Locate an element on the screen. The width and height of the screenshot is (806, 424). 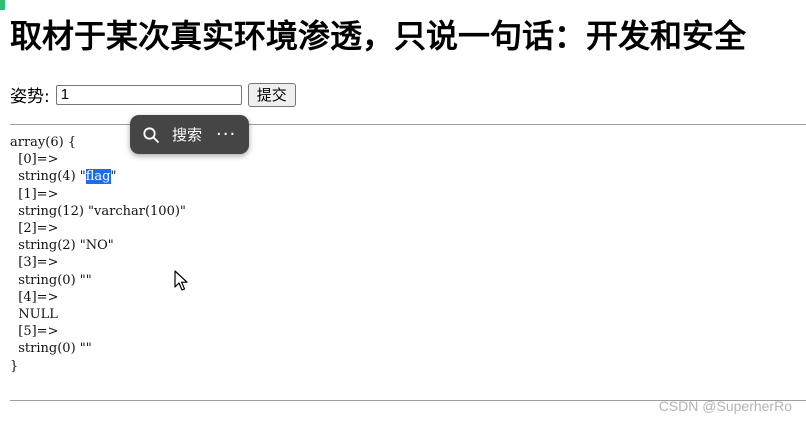
dump-line: [4]=> is located at coordinates (34, 297).